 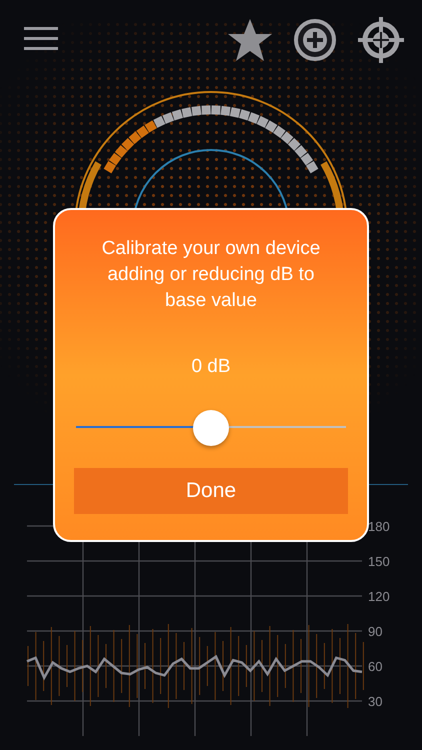 What do you see at coordinates (379, 596) in the screenshot?
I see `axis-label: 120` at bounding box center [379, 596].